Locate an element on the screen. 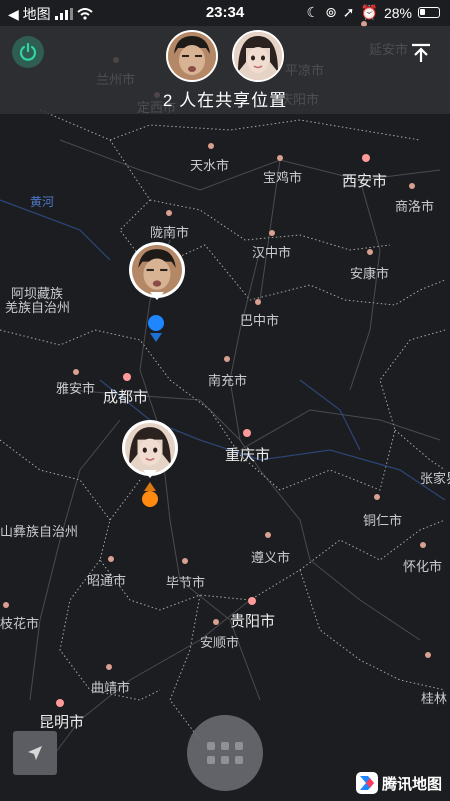  city-label: 宝鸡市 is located at coordinates (282, 177).